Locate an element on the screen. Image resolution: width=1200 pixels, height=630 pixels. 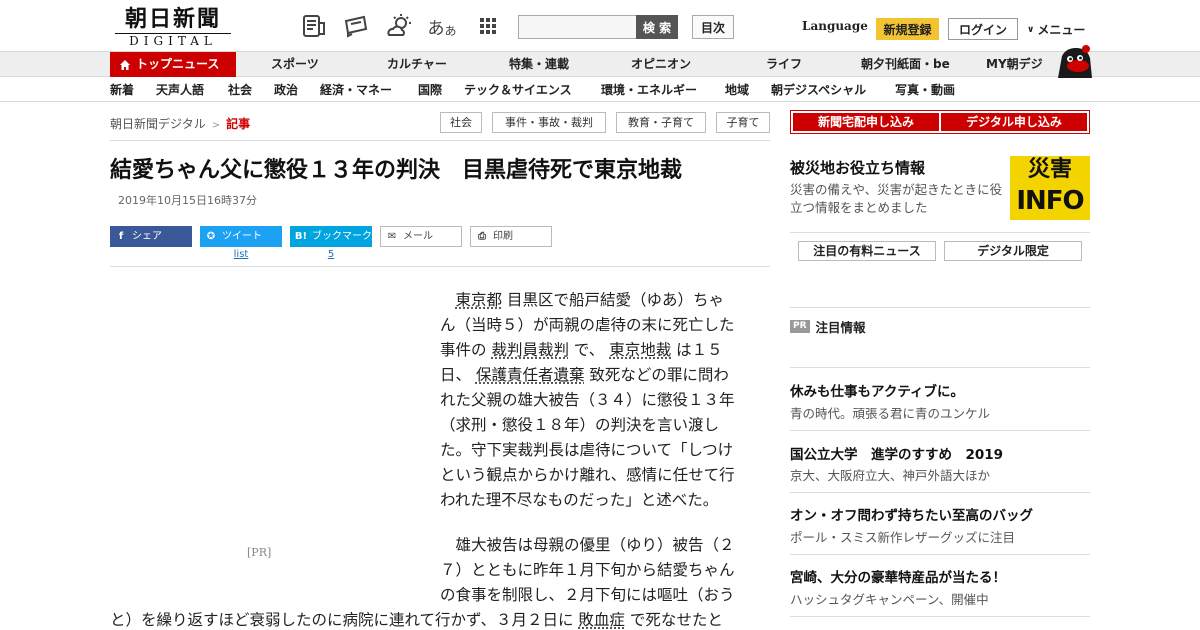
keyword-link-tokyo-court: 東京地裁 is located at coordinates (640, 350).